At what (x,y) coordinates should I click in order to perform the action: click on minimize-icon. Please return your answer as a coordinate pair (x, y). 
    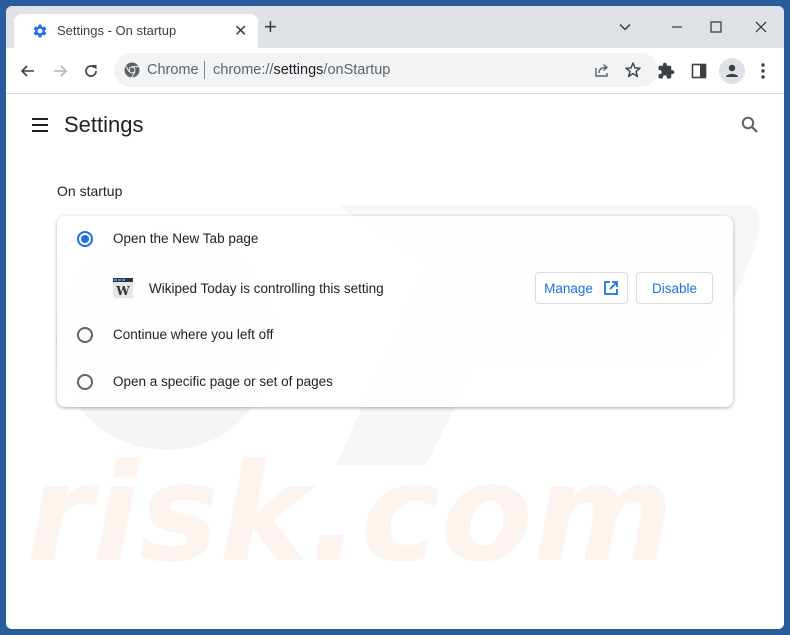
    Looking at the image, I should click on (677, 27).